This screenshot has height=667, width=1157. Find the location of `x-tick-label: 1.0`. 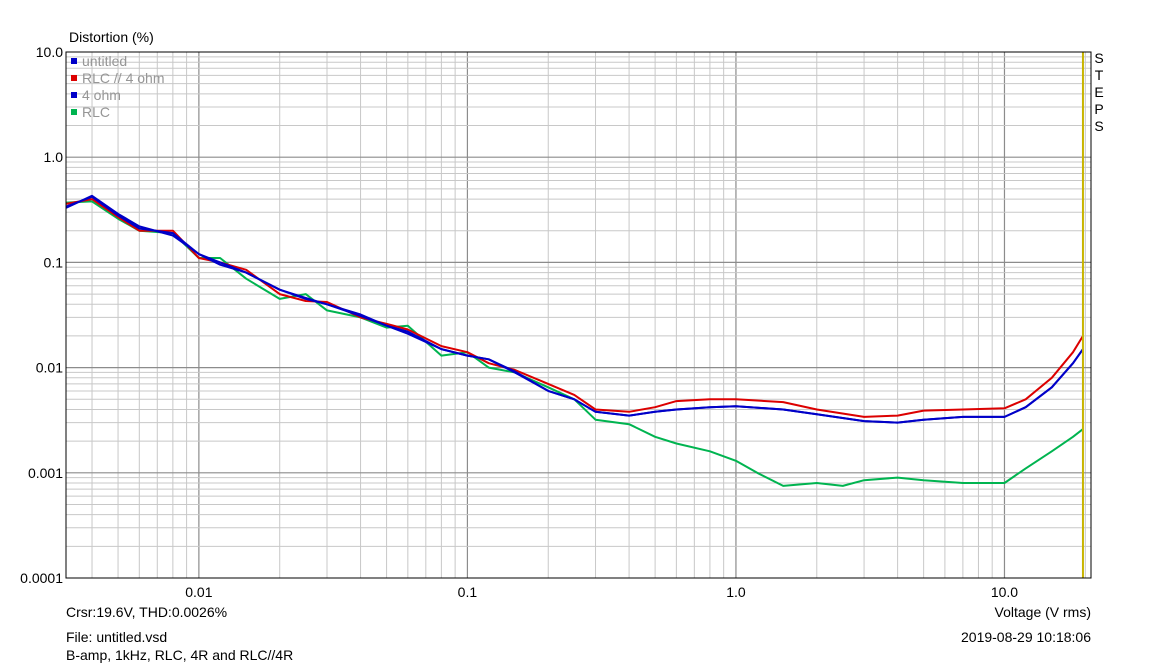

x-tick-label: 1.0 is located at coordinates (736, 592).